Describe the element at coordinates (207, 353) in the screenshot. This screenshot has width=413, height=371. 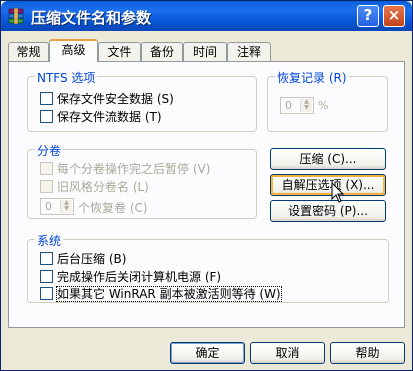
I see `ok-button: 确定` at that location.